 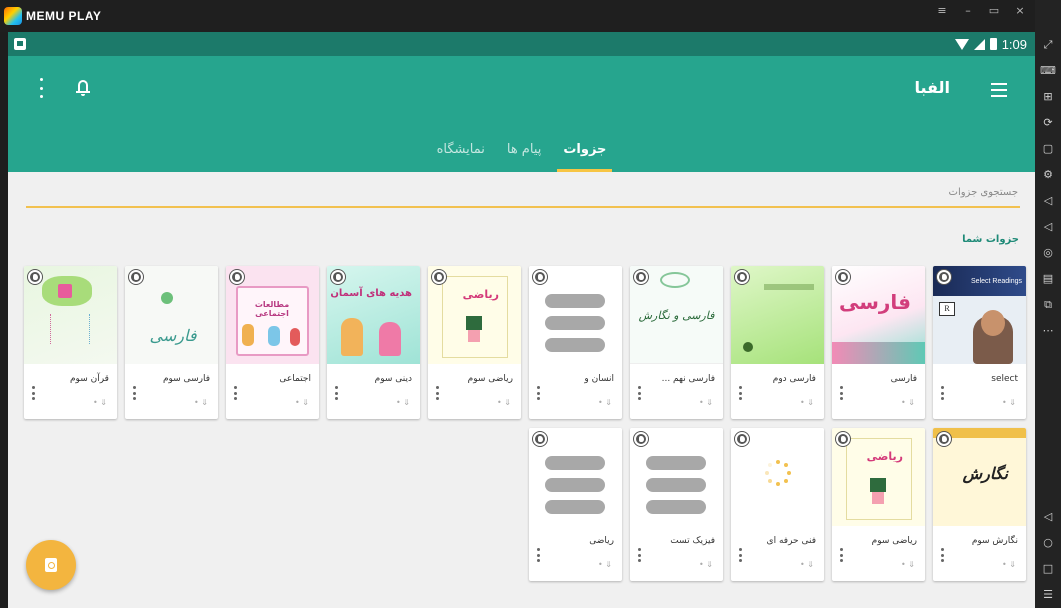 What do you see at coordinates (524, 156) in the screenshot?
I see `tab-messages: پیام ها` at bounding box center [524, 156].